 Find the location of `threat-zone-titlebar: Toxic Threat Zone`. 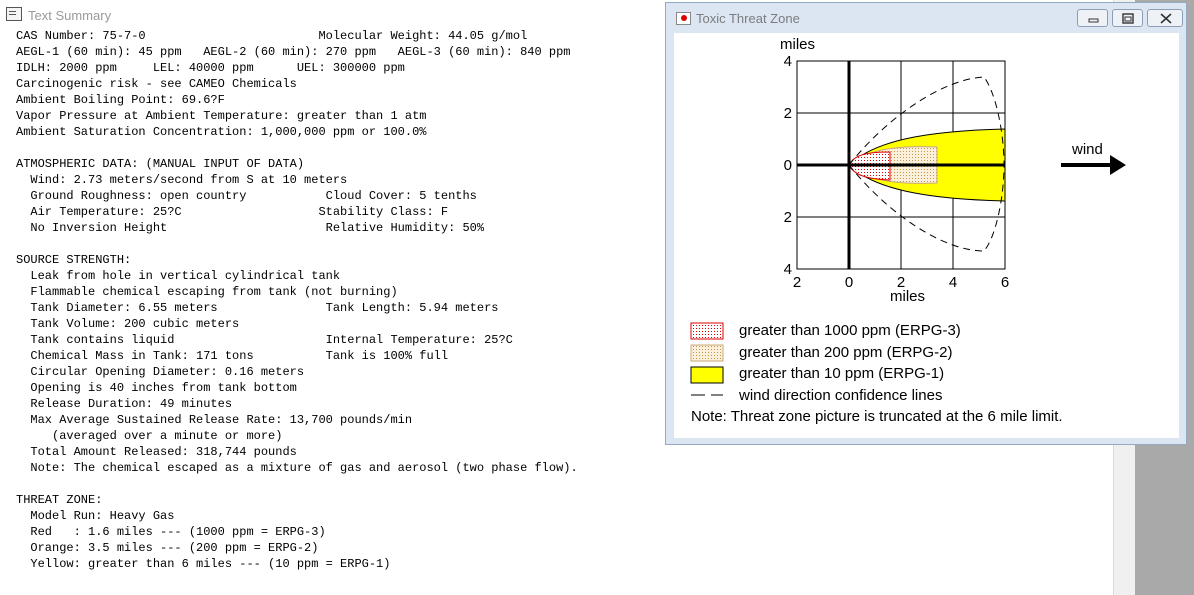

threat-zone-titlebar: Toxic Threat Zone is located at coordinates (926, 18).